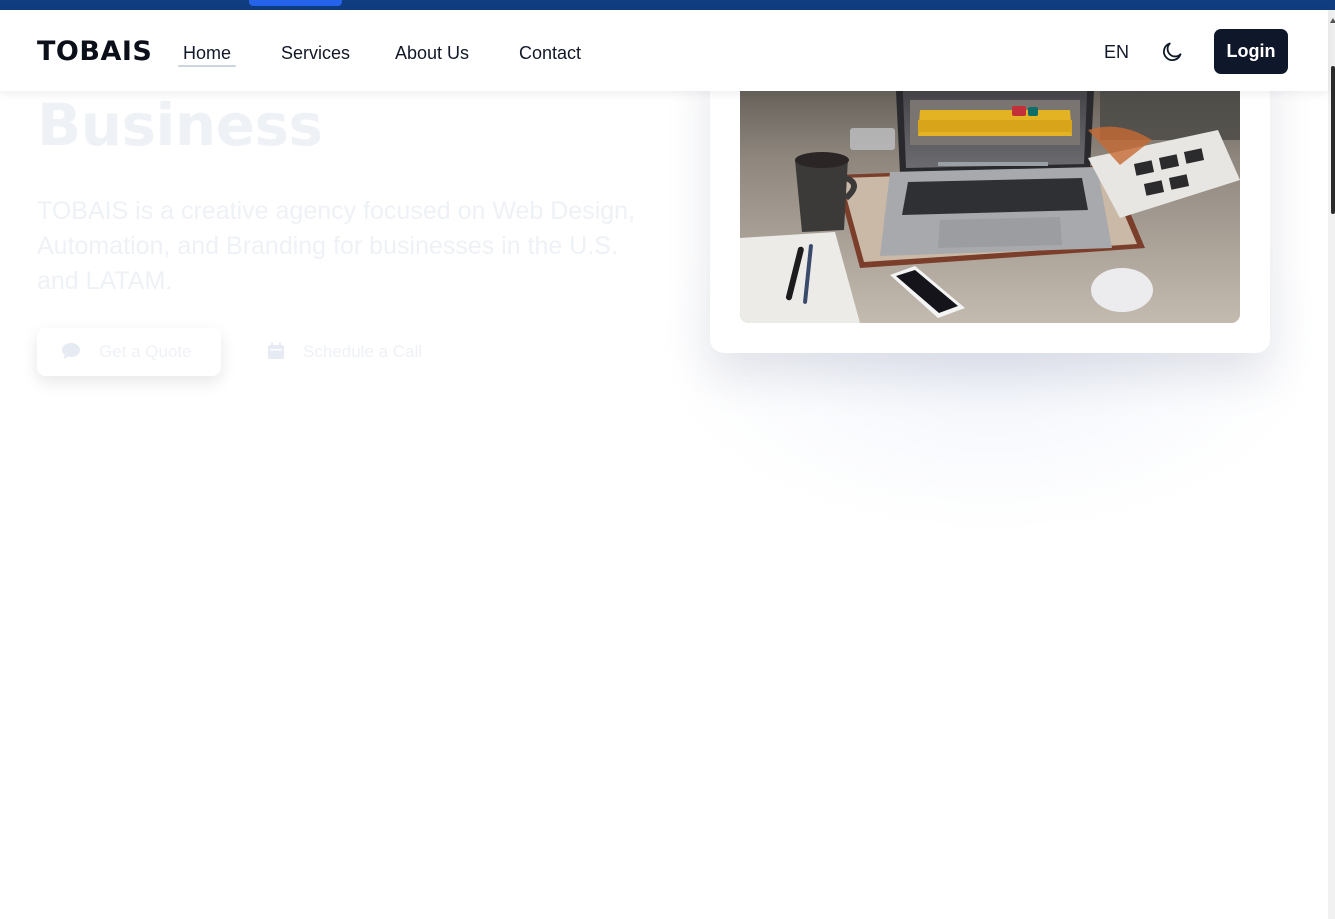 Image resolution: width=1335 pixels, height=919 pixels. What do you see at coordinates (550, 53) in the screenshot?
I see `nav-item-contact: Contact` at bounding box center [550, 53].